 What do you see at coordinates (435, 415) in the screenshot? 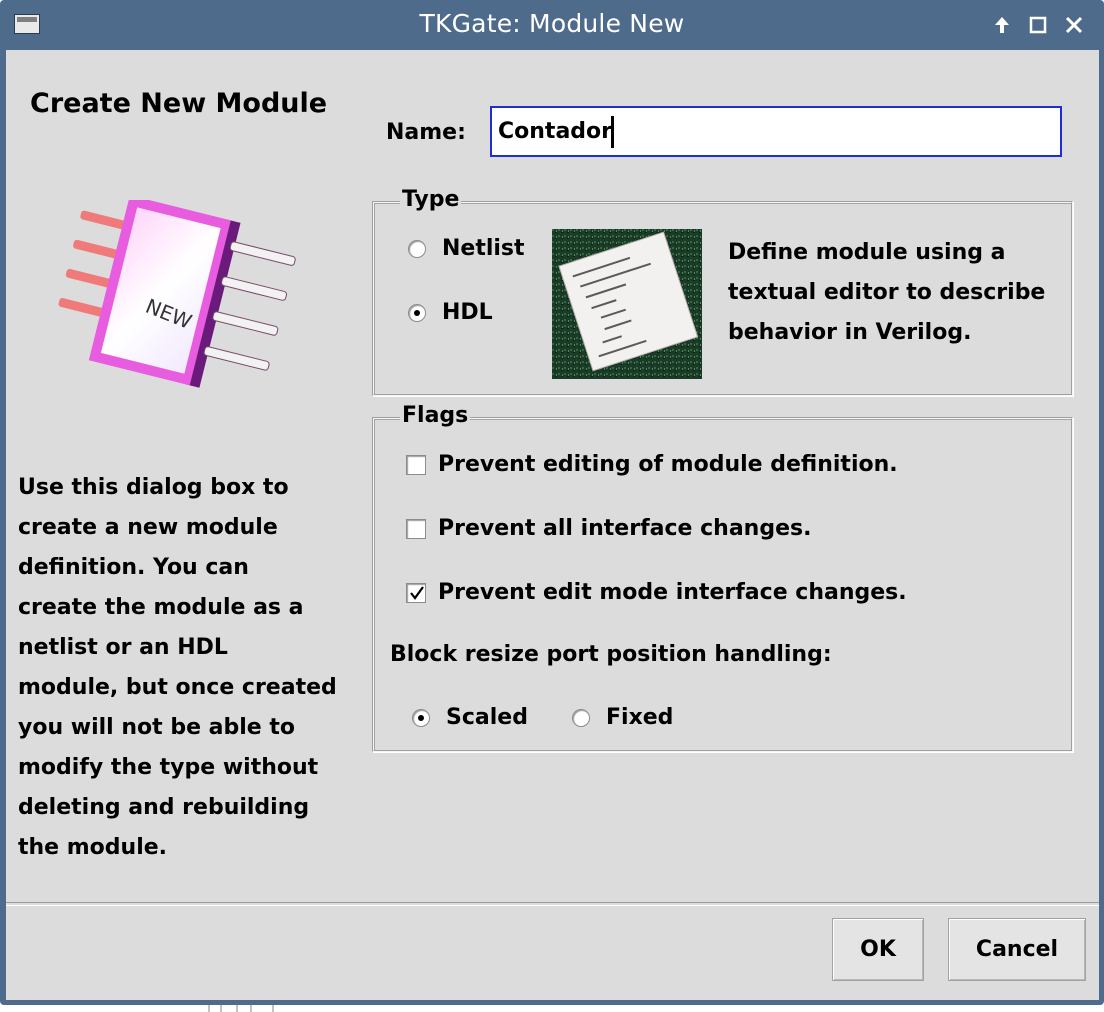
I see `flags-group-title: Flags` at bounding box center [435, 415].